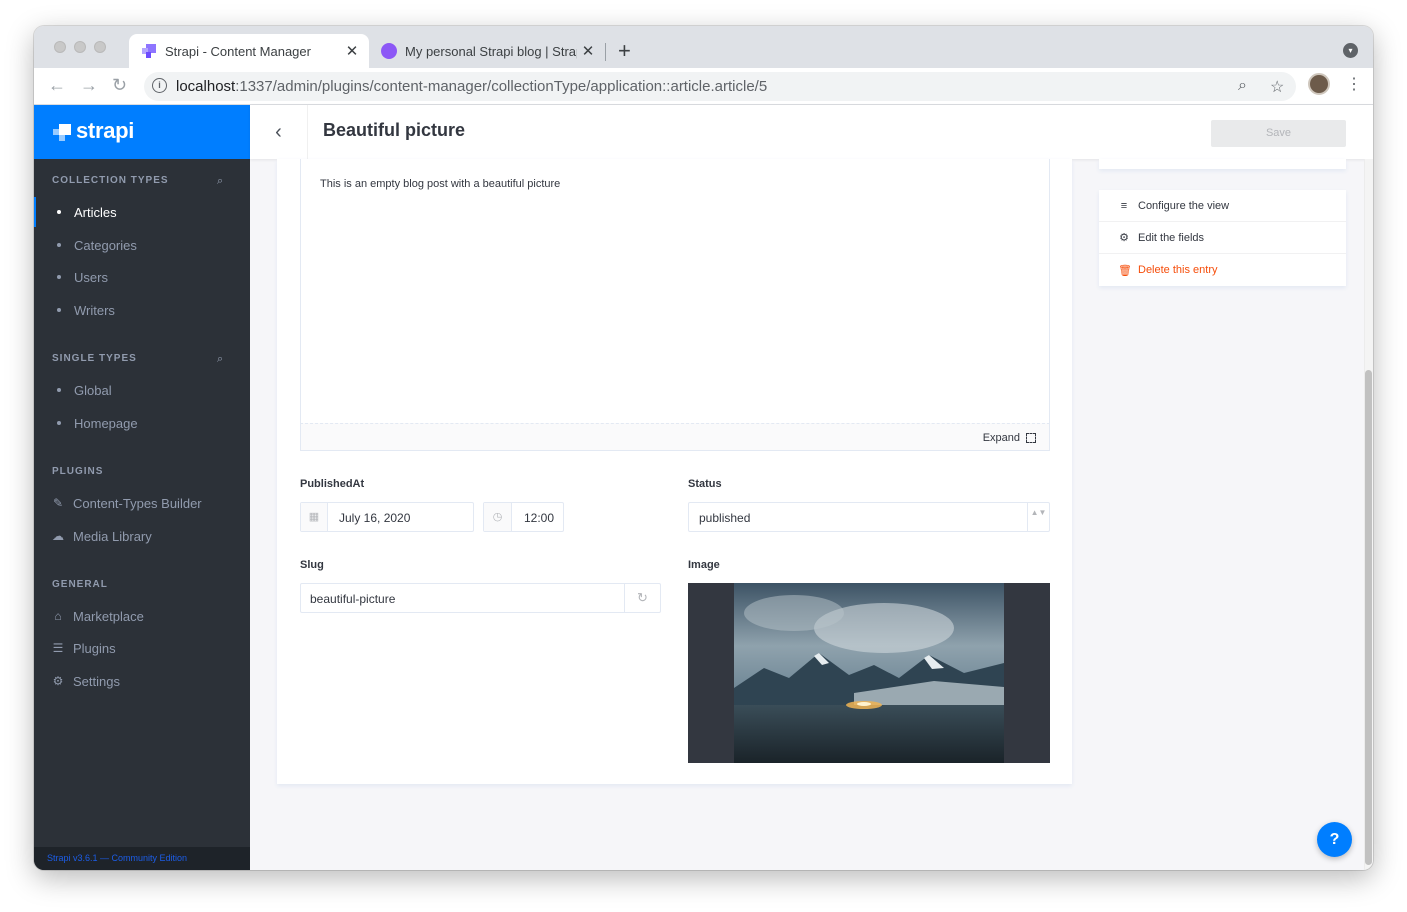 The width and height of the screenshot is (1407, 912). I want to click on brand-name: strapi, so click(105, 130).